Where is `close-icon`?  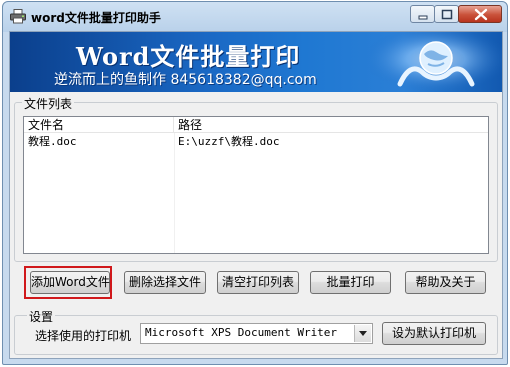 close-icon is located at coordinates (481, 14).